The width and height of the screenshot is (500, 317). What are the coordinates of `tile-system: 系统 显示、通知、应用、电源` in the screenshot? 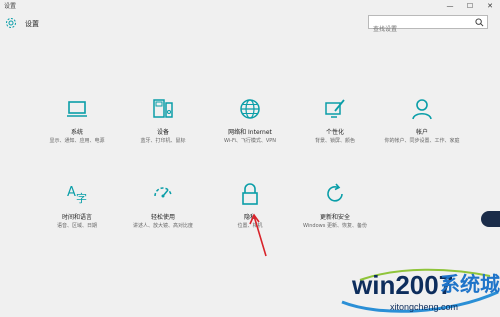 It's located at (77, 121).